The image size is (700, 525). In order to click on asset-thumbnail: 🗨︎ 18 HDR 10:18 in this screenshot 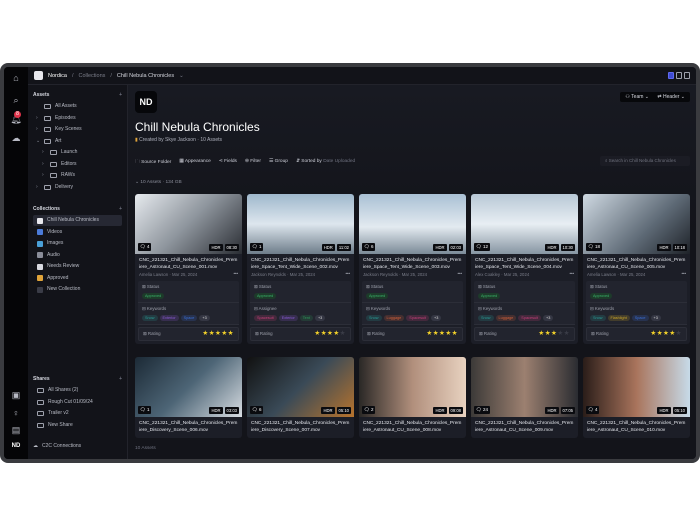, I will do `click(636, 224)`.